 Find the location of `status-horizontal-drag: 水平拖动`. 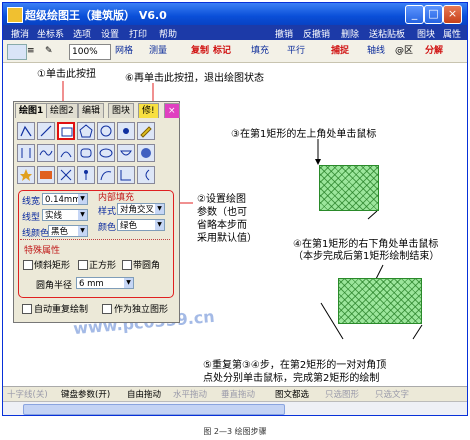

status-horizontal-drag: 水平拖动 is located at coordinates (190, 394).